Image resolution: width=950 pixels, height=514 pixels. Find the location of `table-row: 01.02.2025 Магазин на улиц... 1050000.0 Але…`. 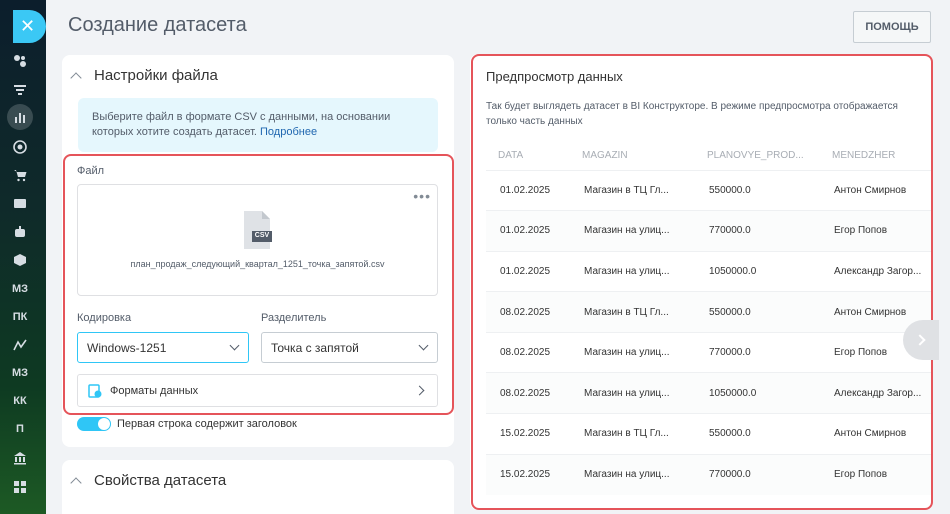

table-row: 01.02.2025 Магазин на улиц... 1050000.0 Але… is located at coordinates (709, 271).